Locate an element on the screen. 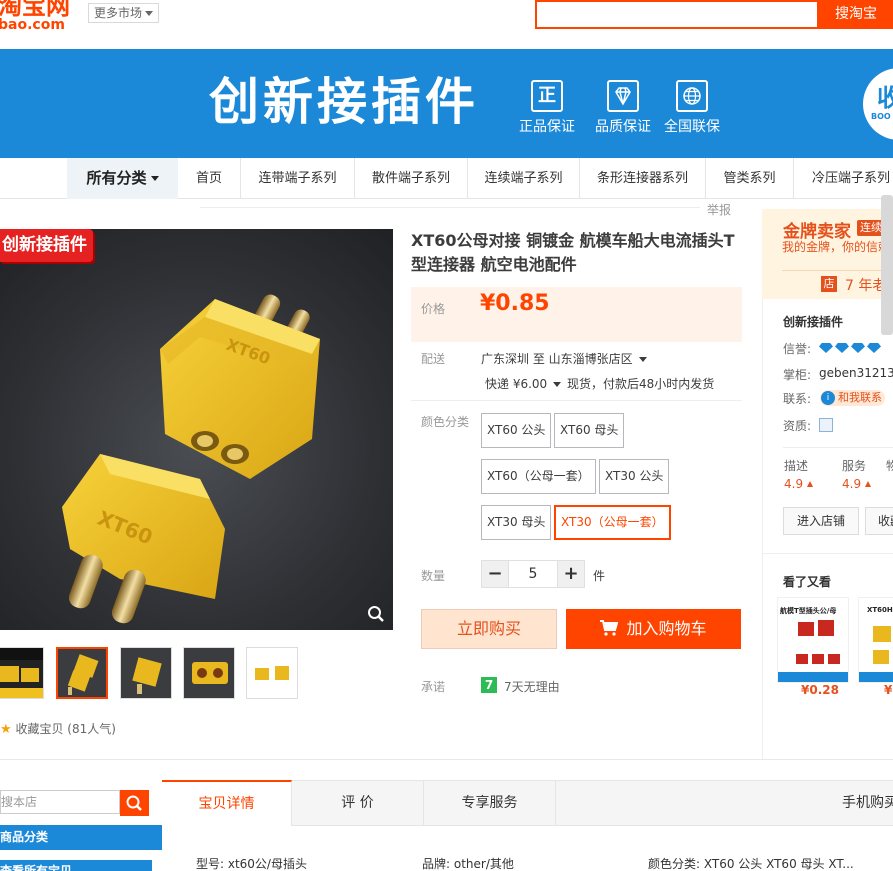 The height and width of the screenshot is (871, 893). tab-item-detail: 宝贝详情 is located at coordinates (227, 803).